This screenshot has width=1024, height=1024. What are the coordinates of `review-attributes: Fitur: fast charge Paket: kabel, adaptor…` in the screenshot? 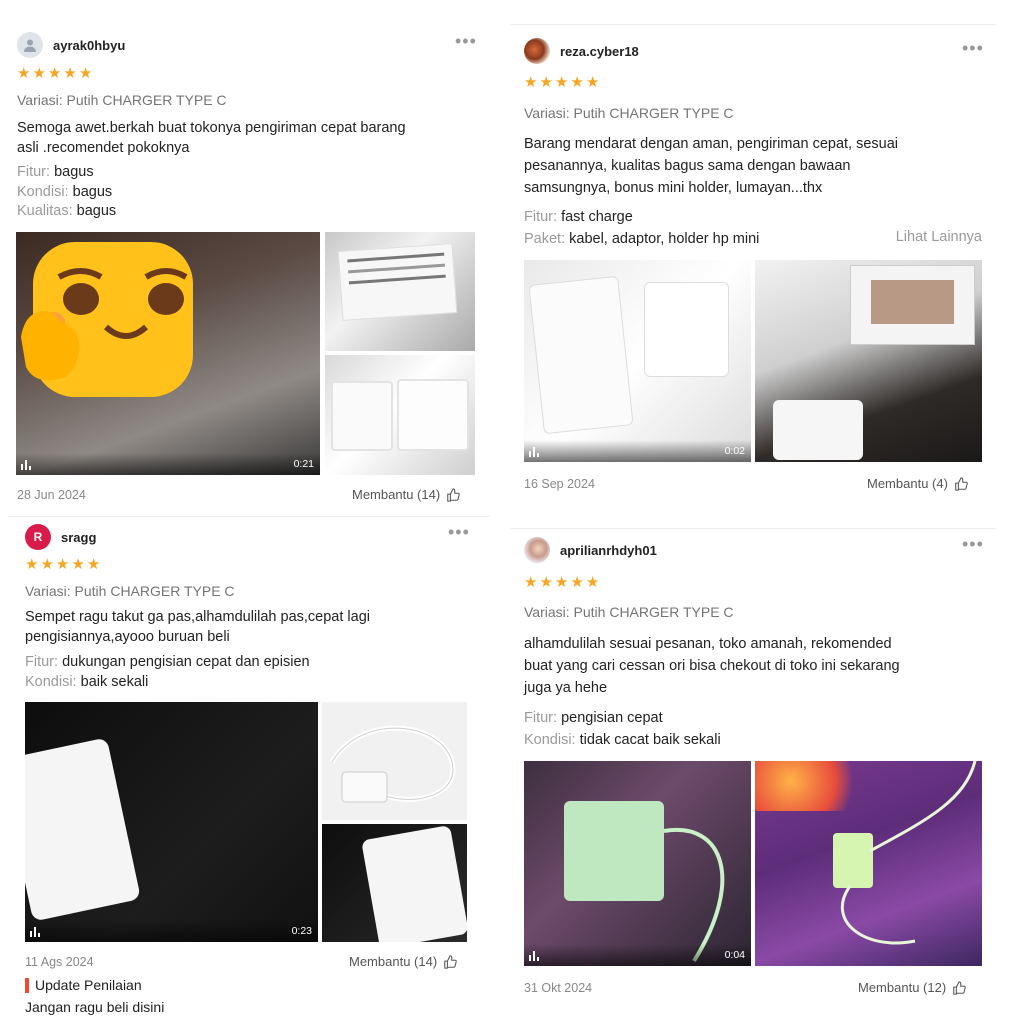 It's located at (641, 228).